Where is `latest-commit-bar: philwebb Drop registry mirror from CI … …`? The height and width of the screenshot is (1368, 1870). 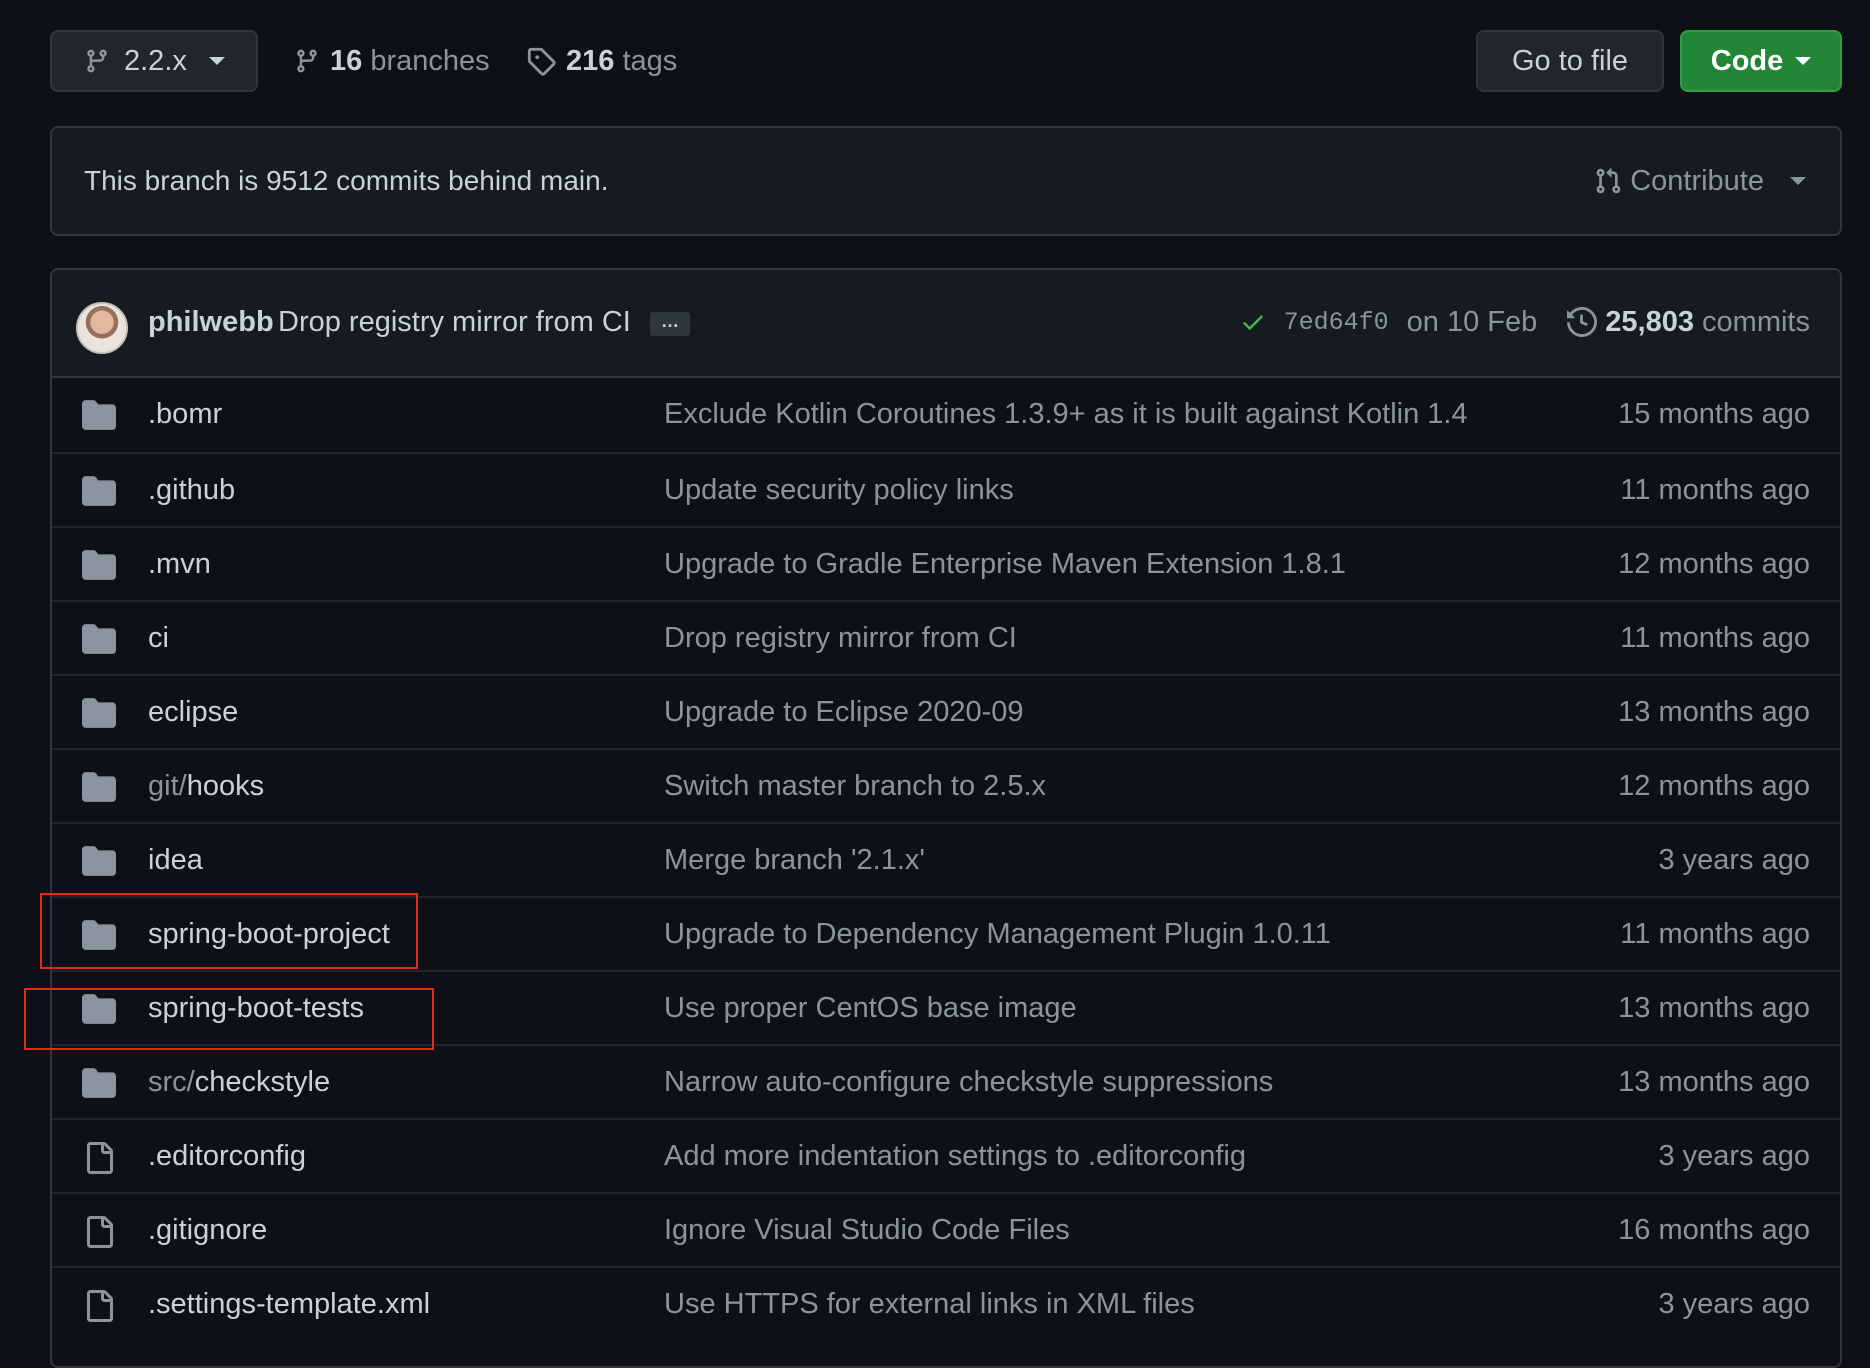 latest-commit-bar: philwebb Drop registry mirror from CI … … is located at coordinates (946, 324).